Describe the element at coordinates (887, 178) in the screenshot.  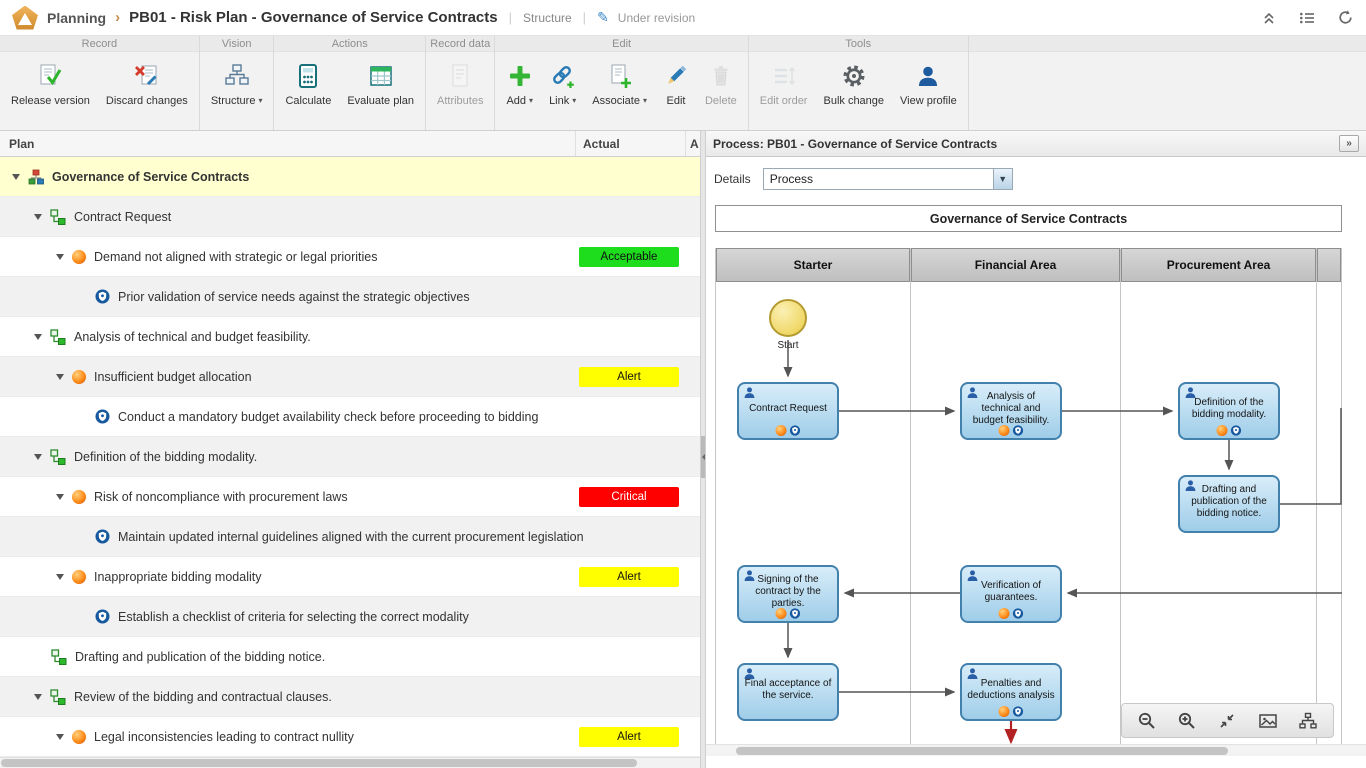
I see `details-select: Process ▼` at that location.